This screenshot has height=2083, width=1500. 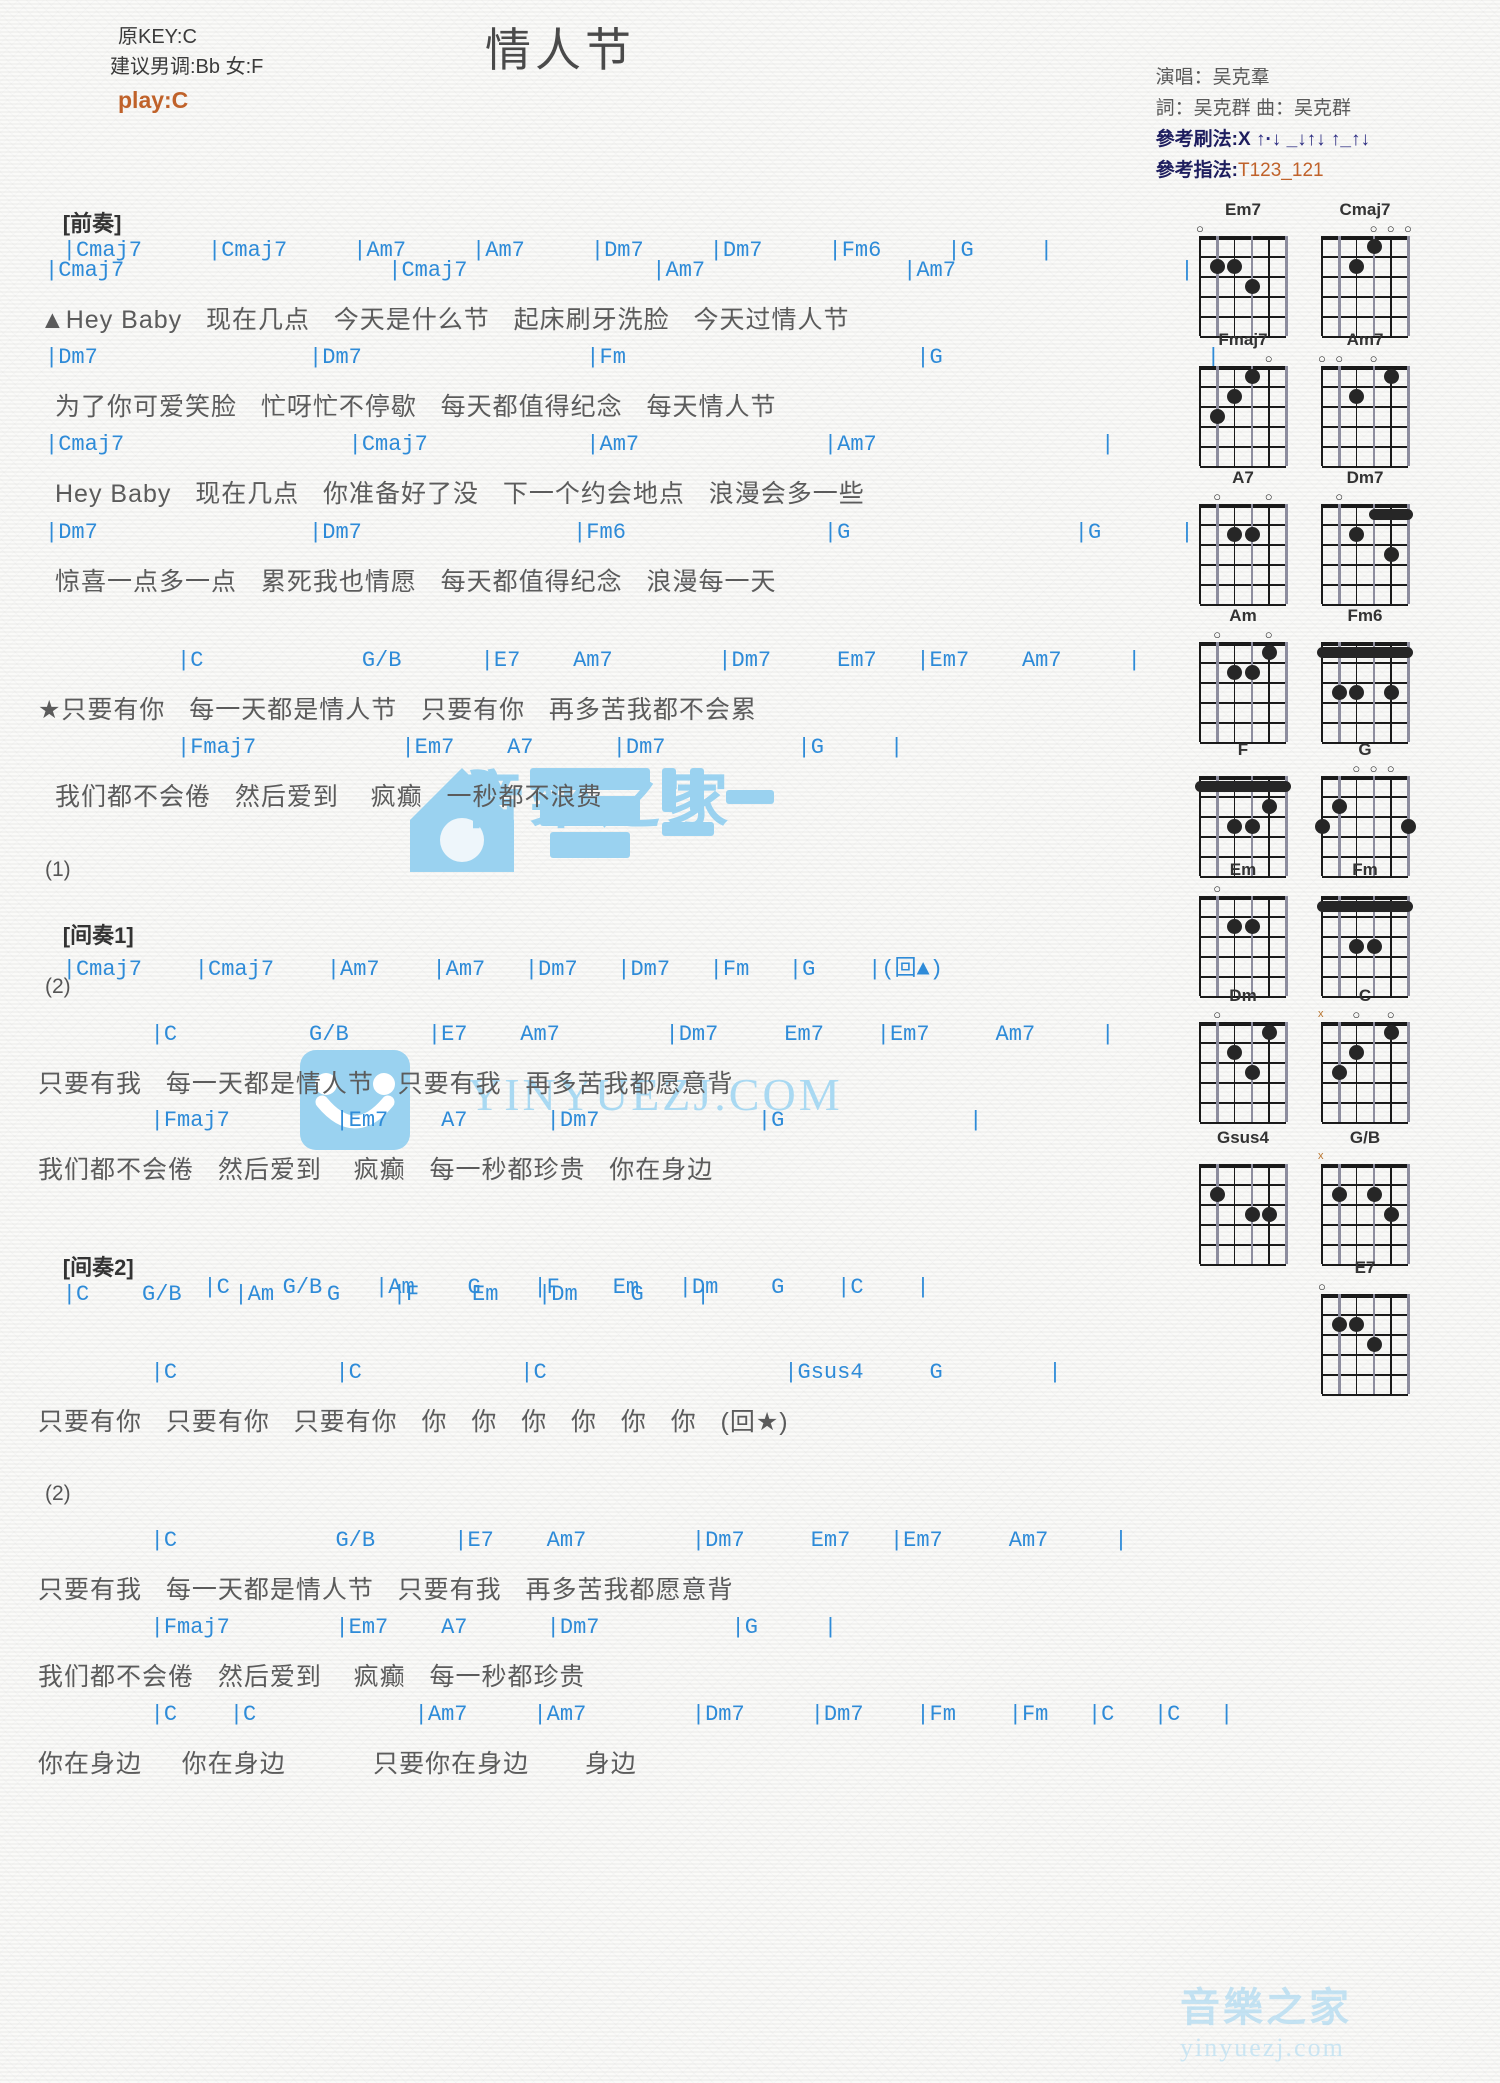 What do you see at coordinates (58, 1493) in the screenshot?
I see `repeat-number: (2)` at bounding box center [58, 1493].